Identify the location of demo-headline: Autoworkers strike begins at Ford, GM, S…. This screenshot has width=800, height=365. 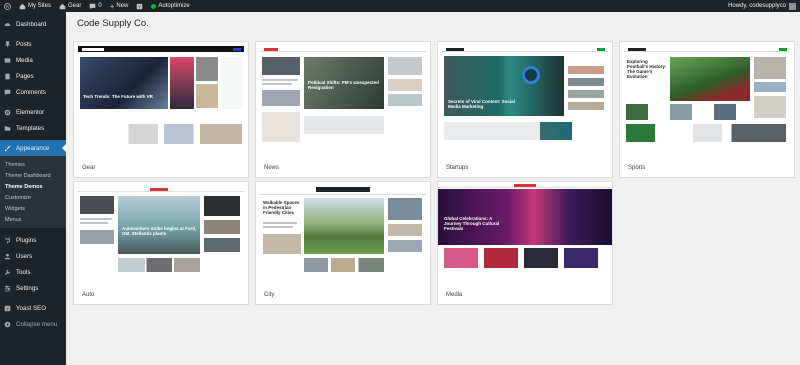
(159, 231).